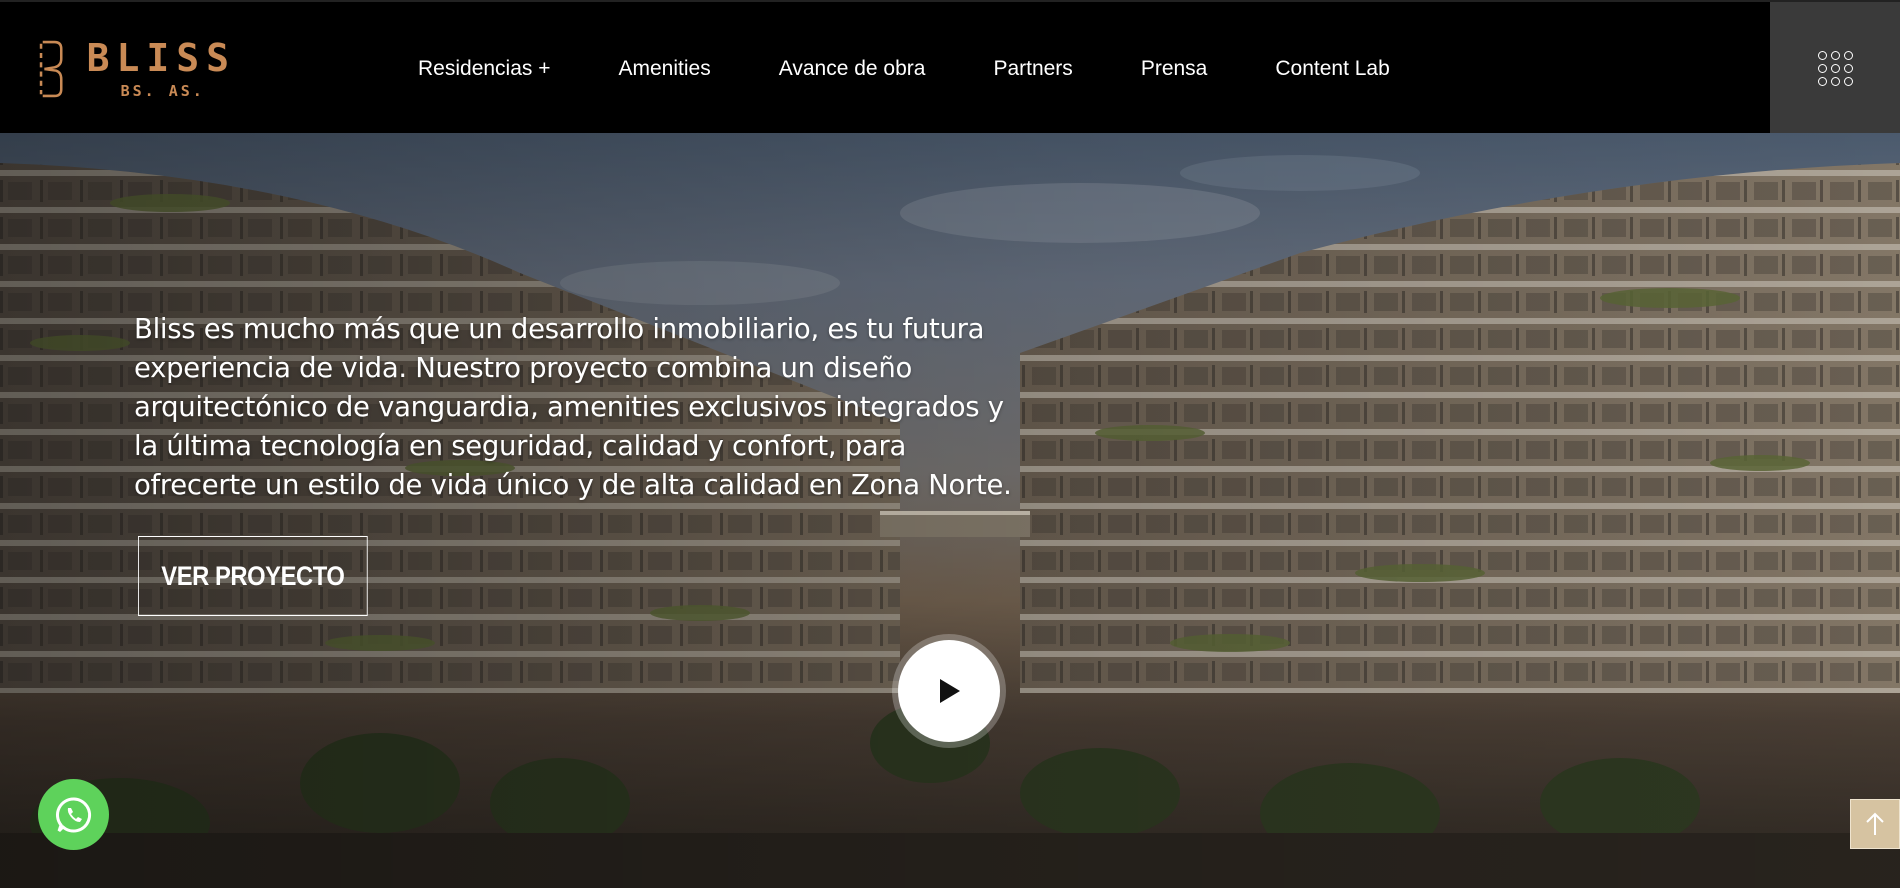  I want to click on whatsapp-icon, so click(73, 814).